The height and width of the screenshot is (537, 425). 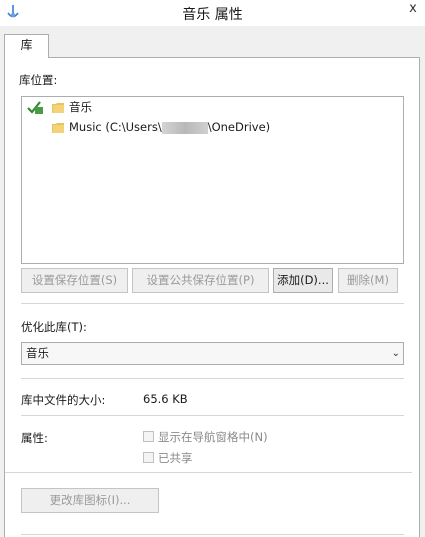 I want to click on location-label: 音乐, so click(x=80, y=107).